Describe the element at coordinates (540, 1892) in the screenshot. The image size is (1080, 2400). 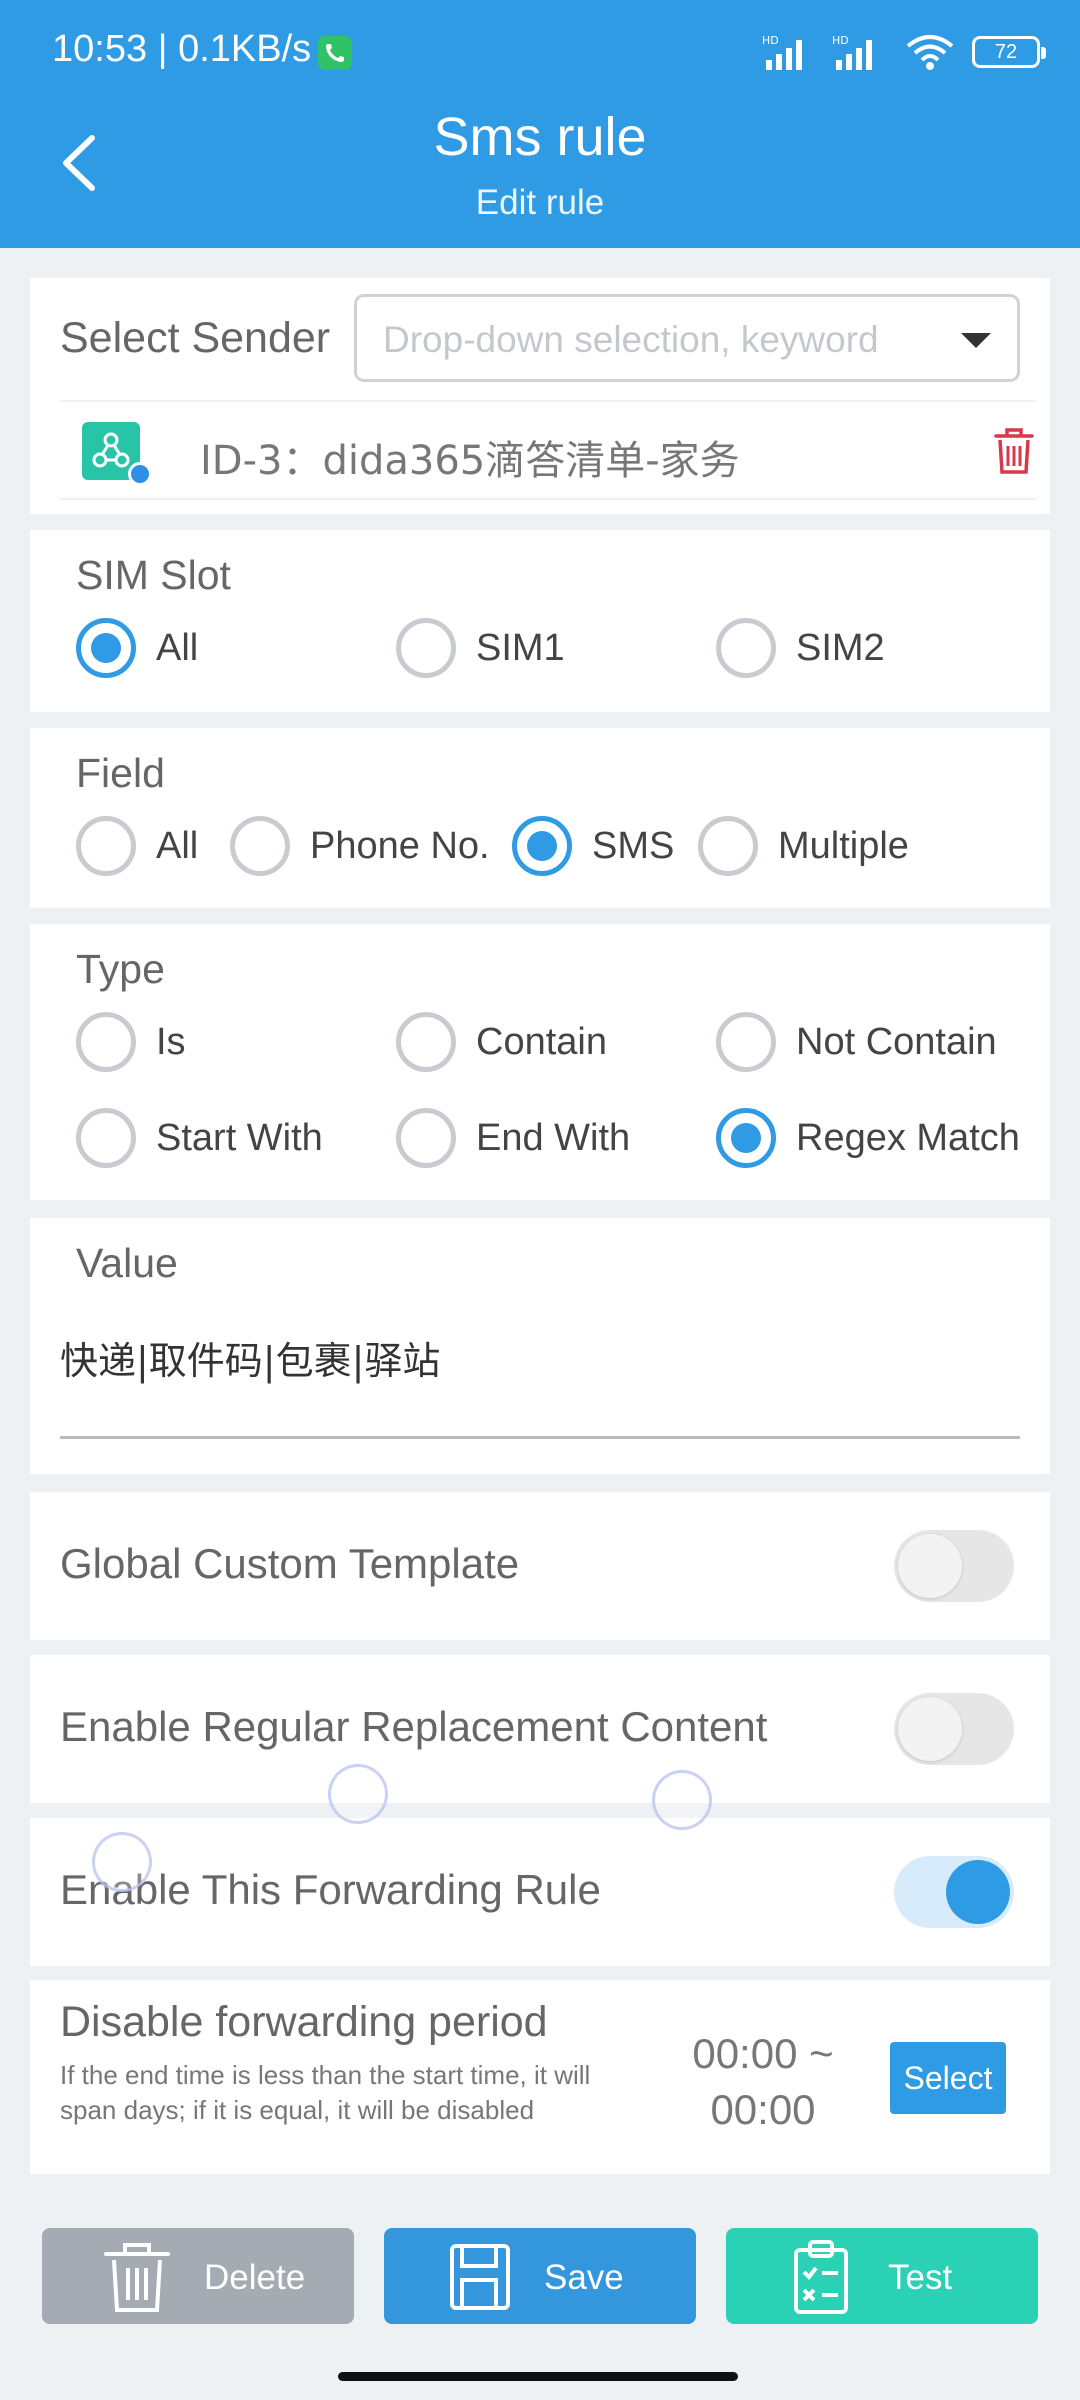
I see `enable-rule-card: Enable This Forwarding Rule` at that location.